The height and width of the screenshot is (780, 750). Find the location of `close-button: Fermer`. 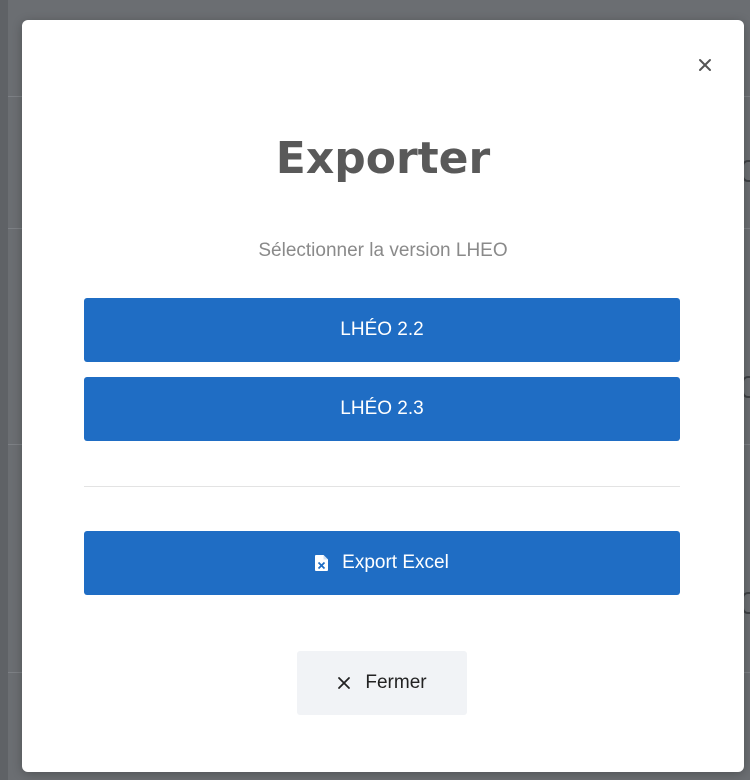

close-button: Fermer is located at coordinates (382, 683).